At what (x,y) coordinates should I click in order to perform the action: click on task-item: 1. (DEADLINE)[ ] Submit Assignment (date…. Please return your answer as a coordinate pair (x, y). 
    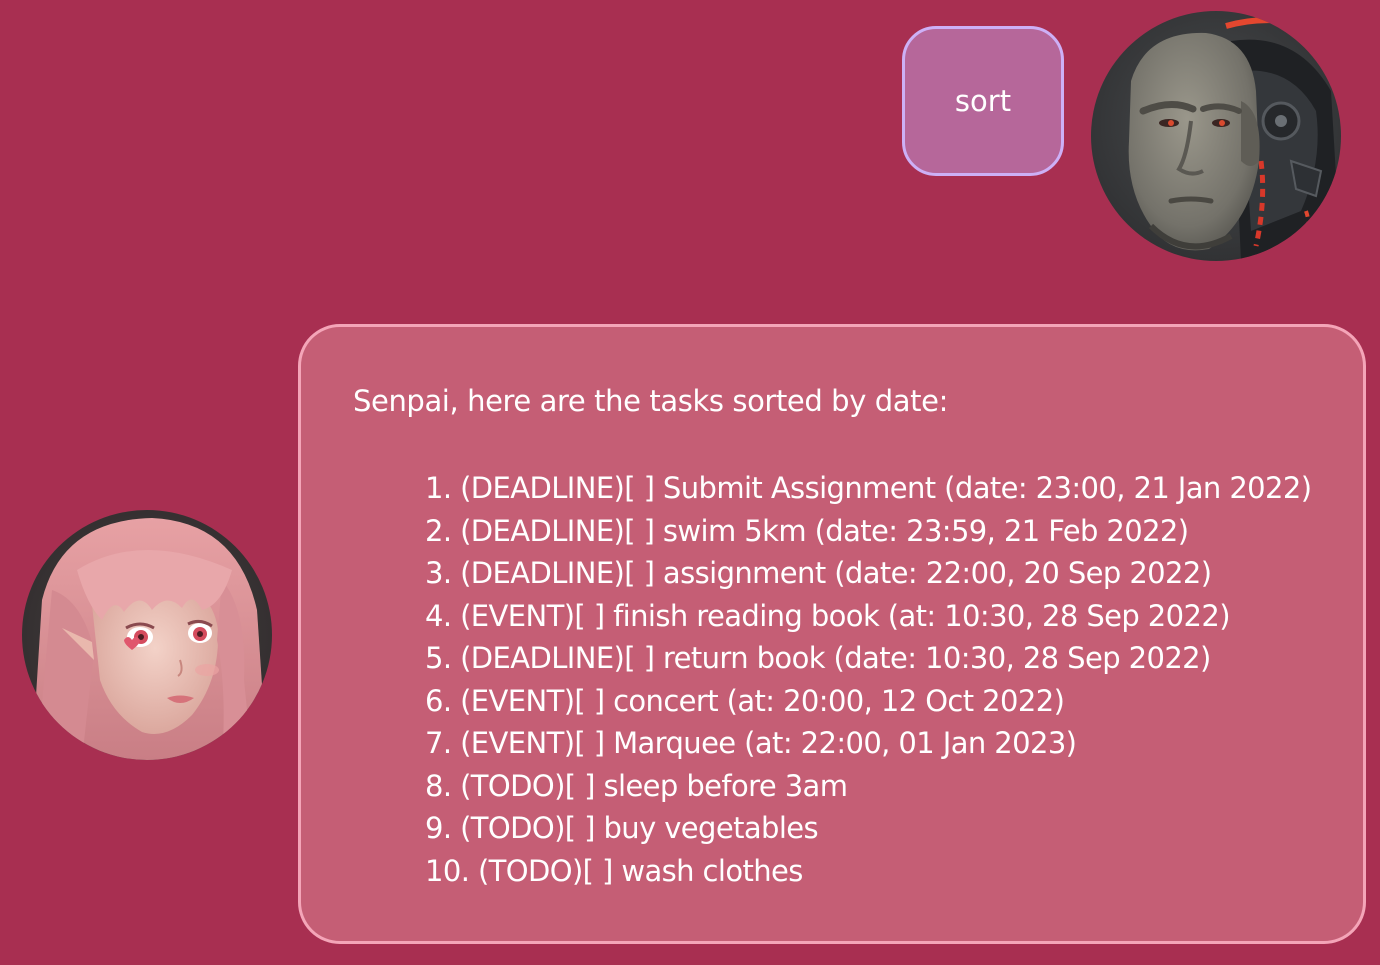
    Looking at the image, I should click on (868, 488).